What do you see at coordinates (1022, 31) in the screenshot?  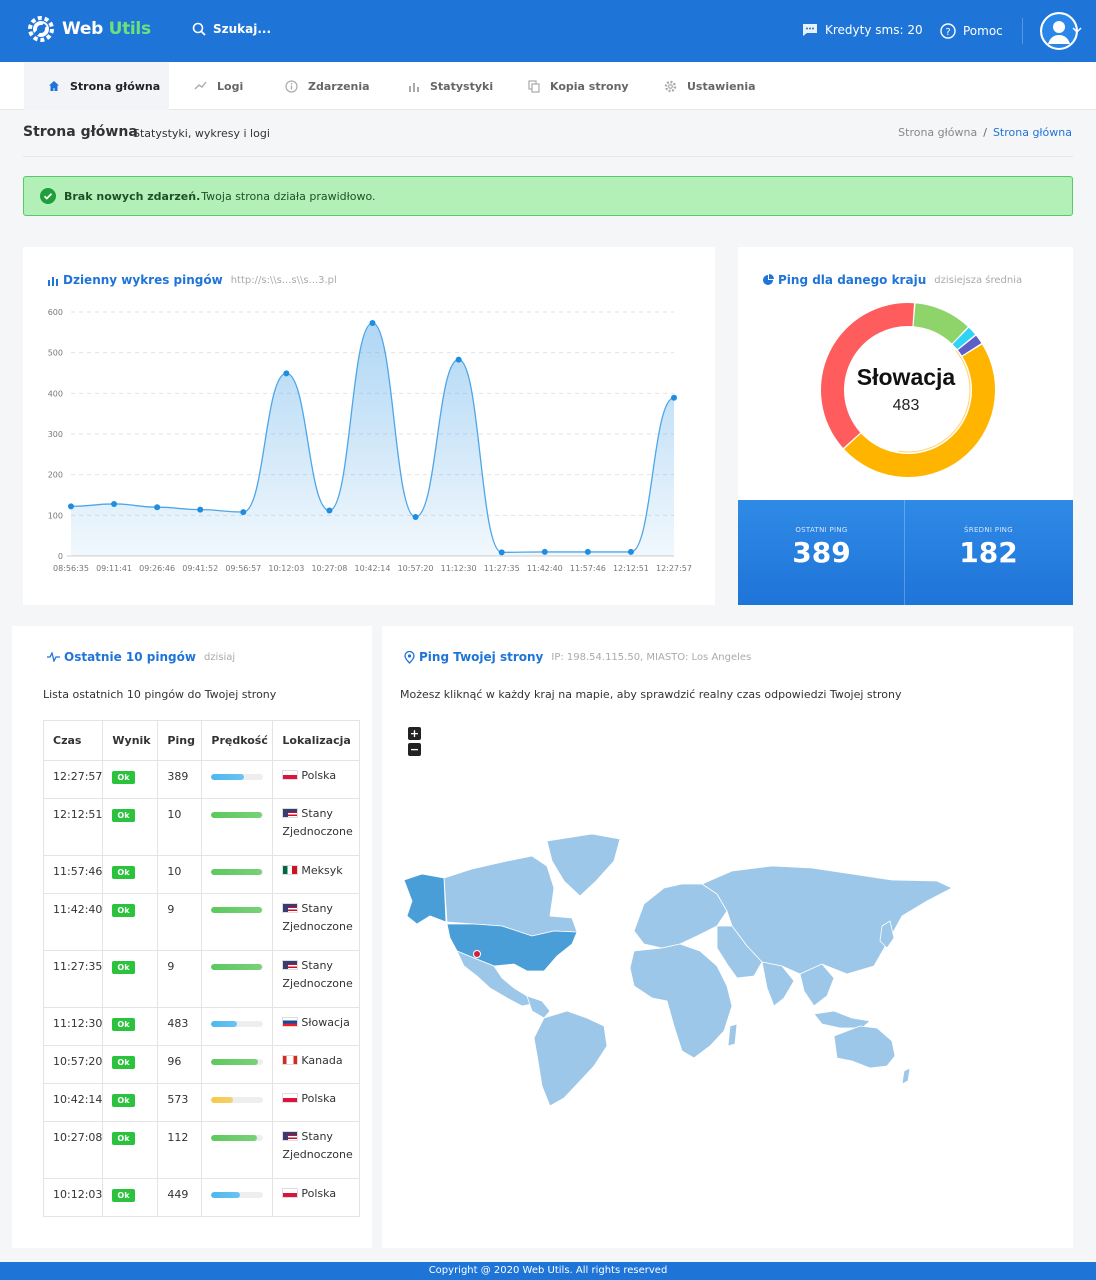 I see `header-divider` at bounding box center [1022, 31].